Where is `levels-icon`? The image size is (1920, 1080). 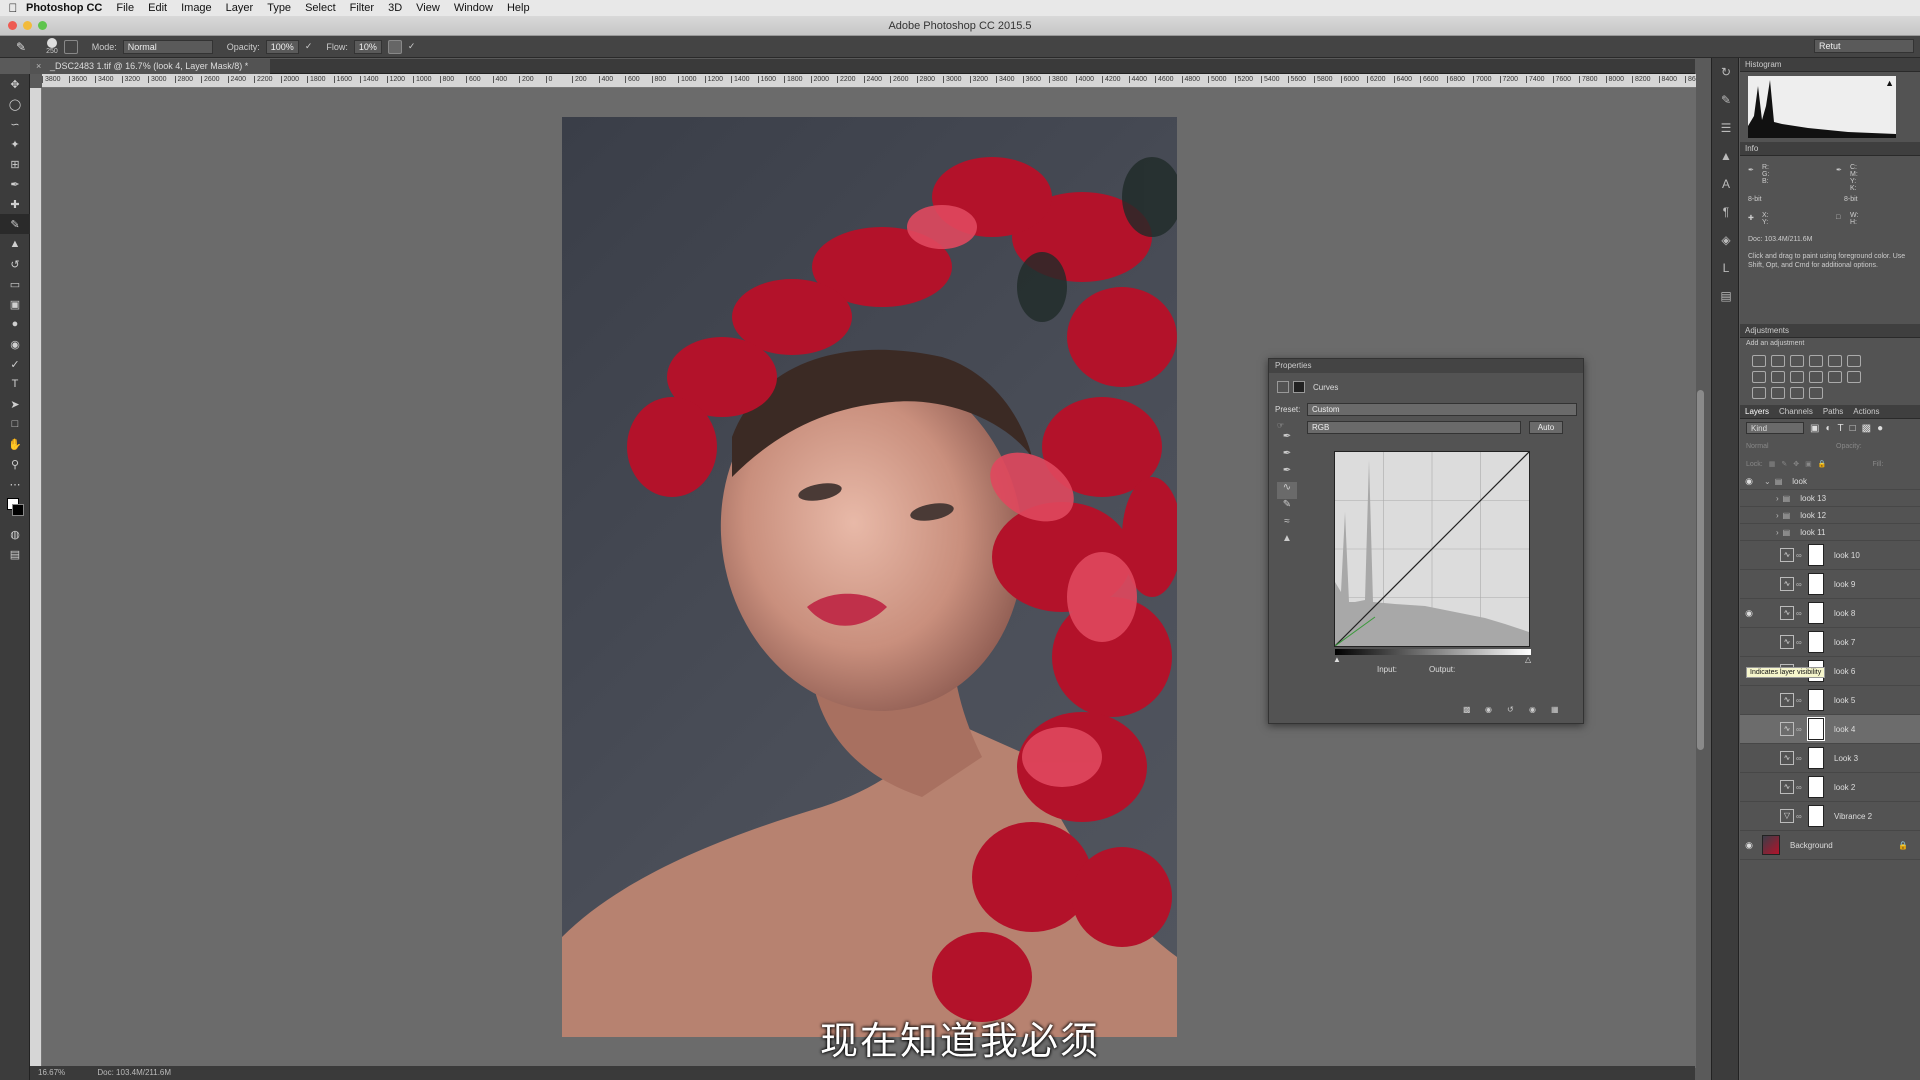 levels-icon is located at coordinates (1778, 361).